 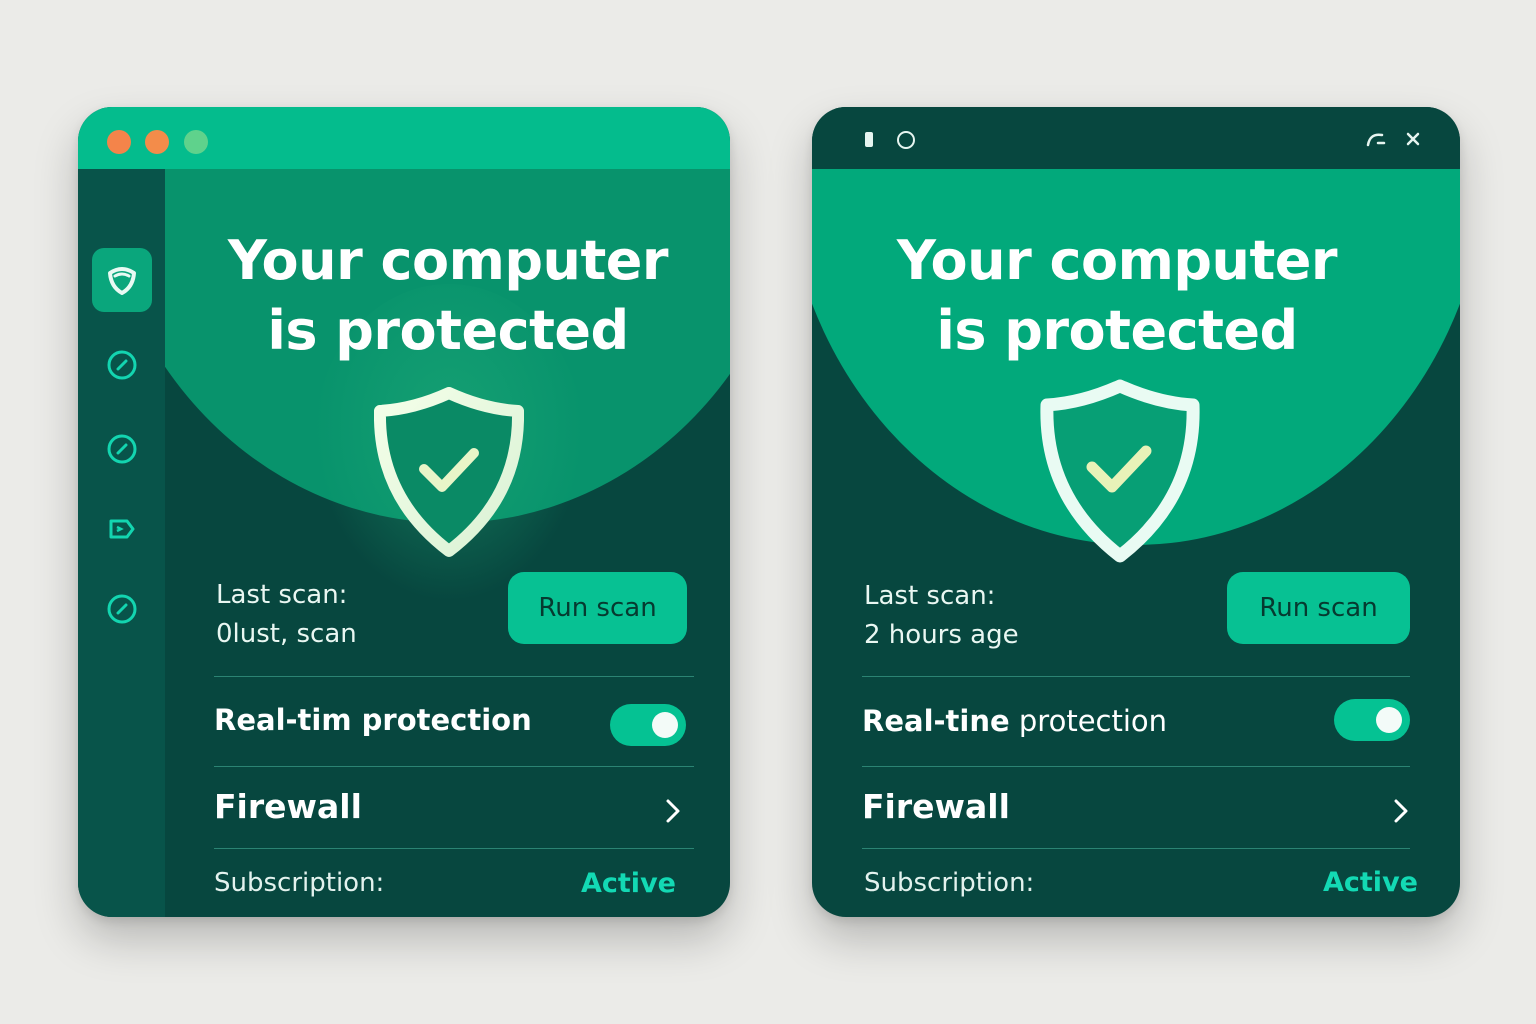 I want to click on app-menu-icon, so click(x=869, y=139).